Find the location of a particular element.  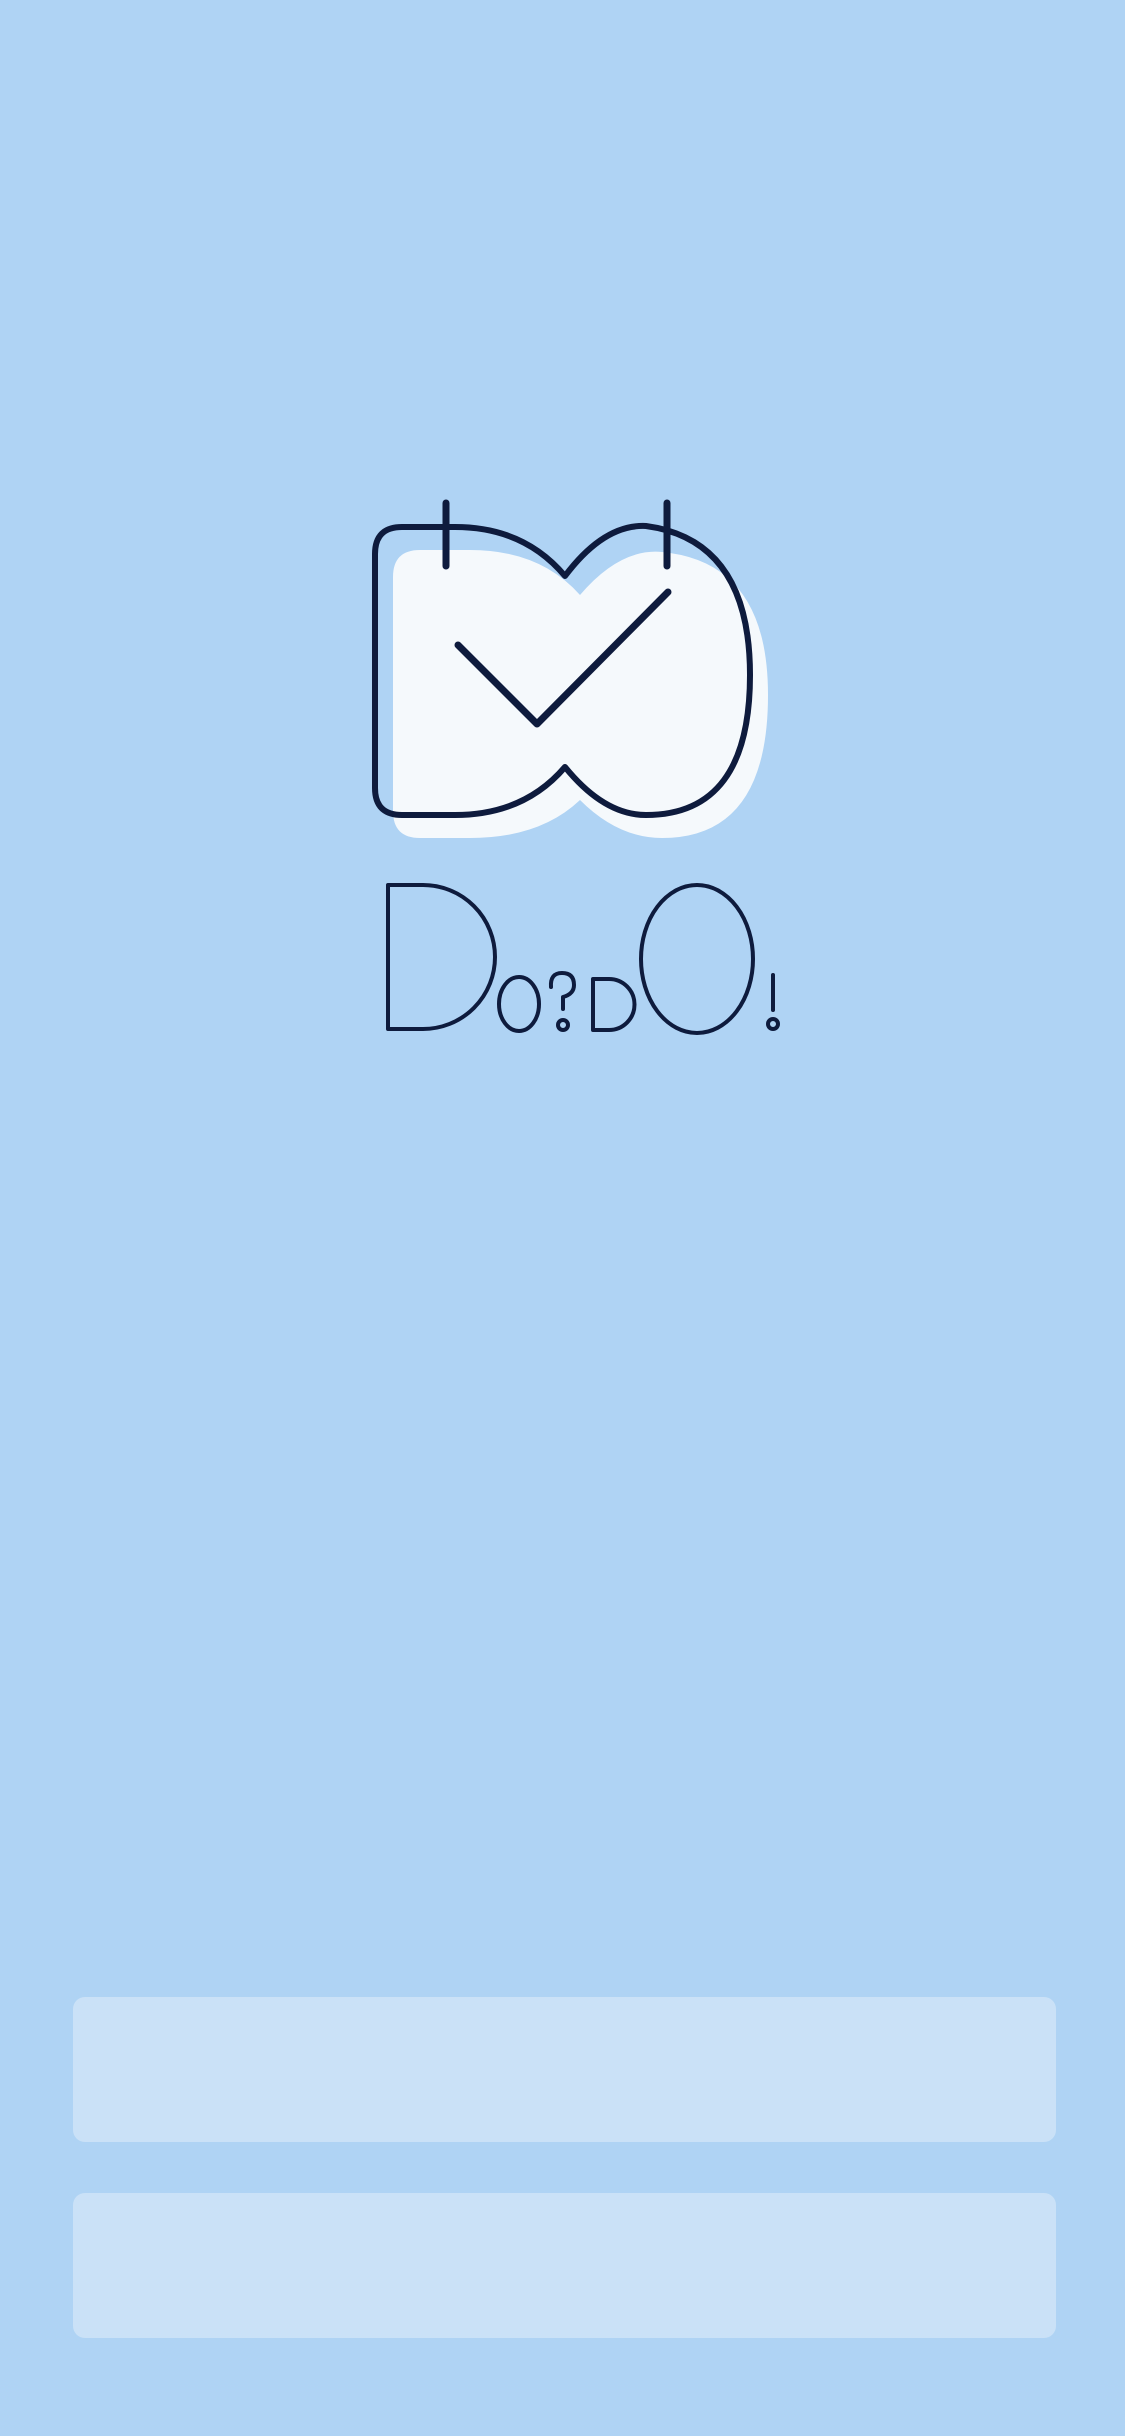

secondary-action-button is located at coordinates (564, 2265).